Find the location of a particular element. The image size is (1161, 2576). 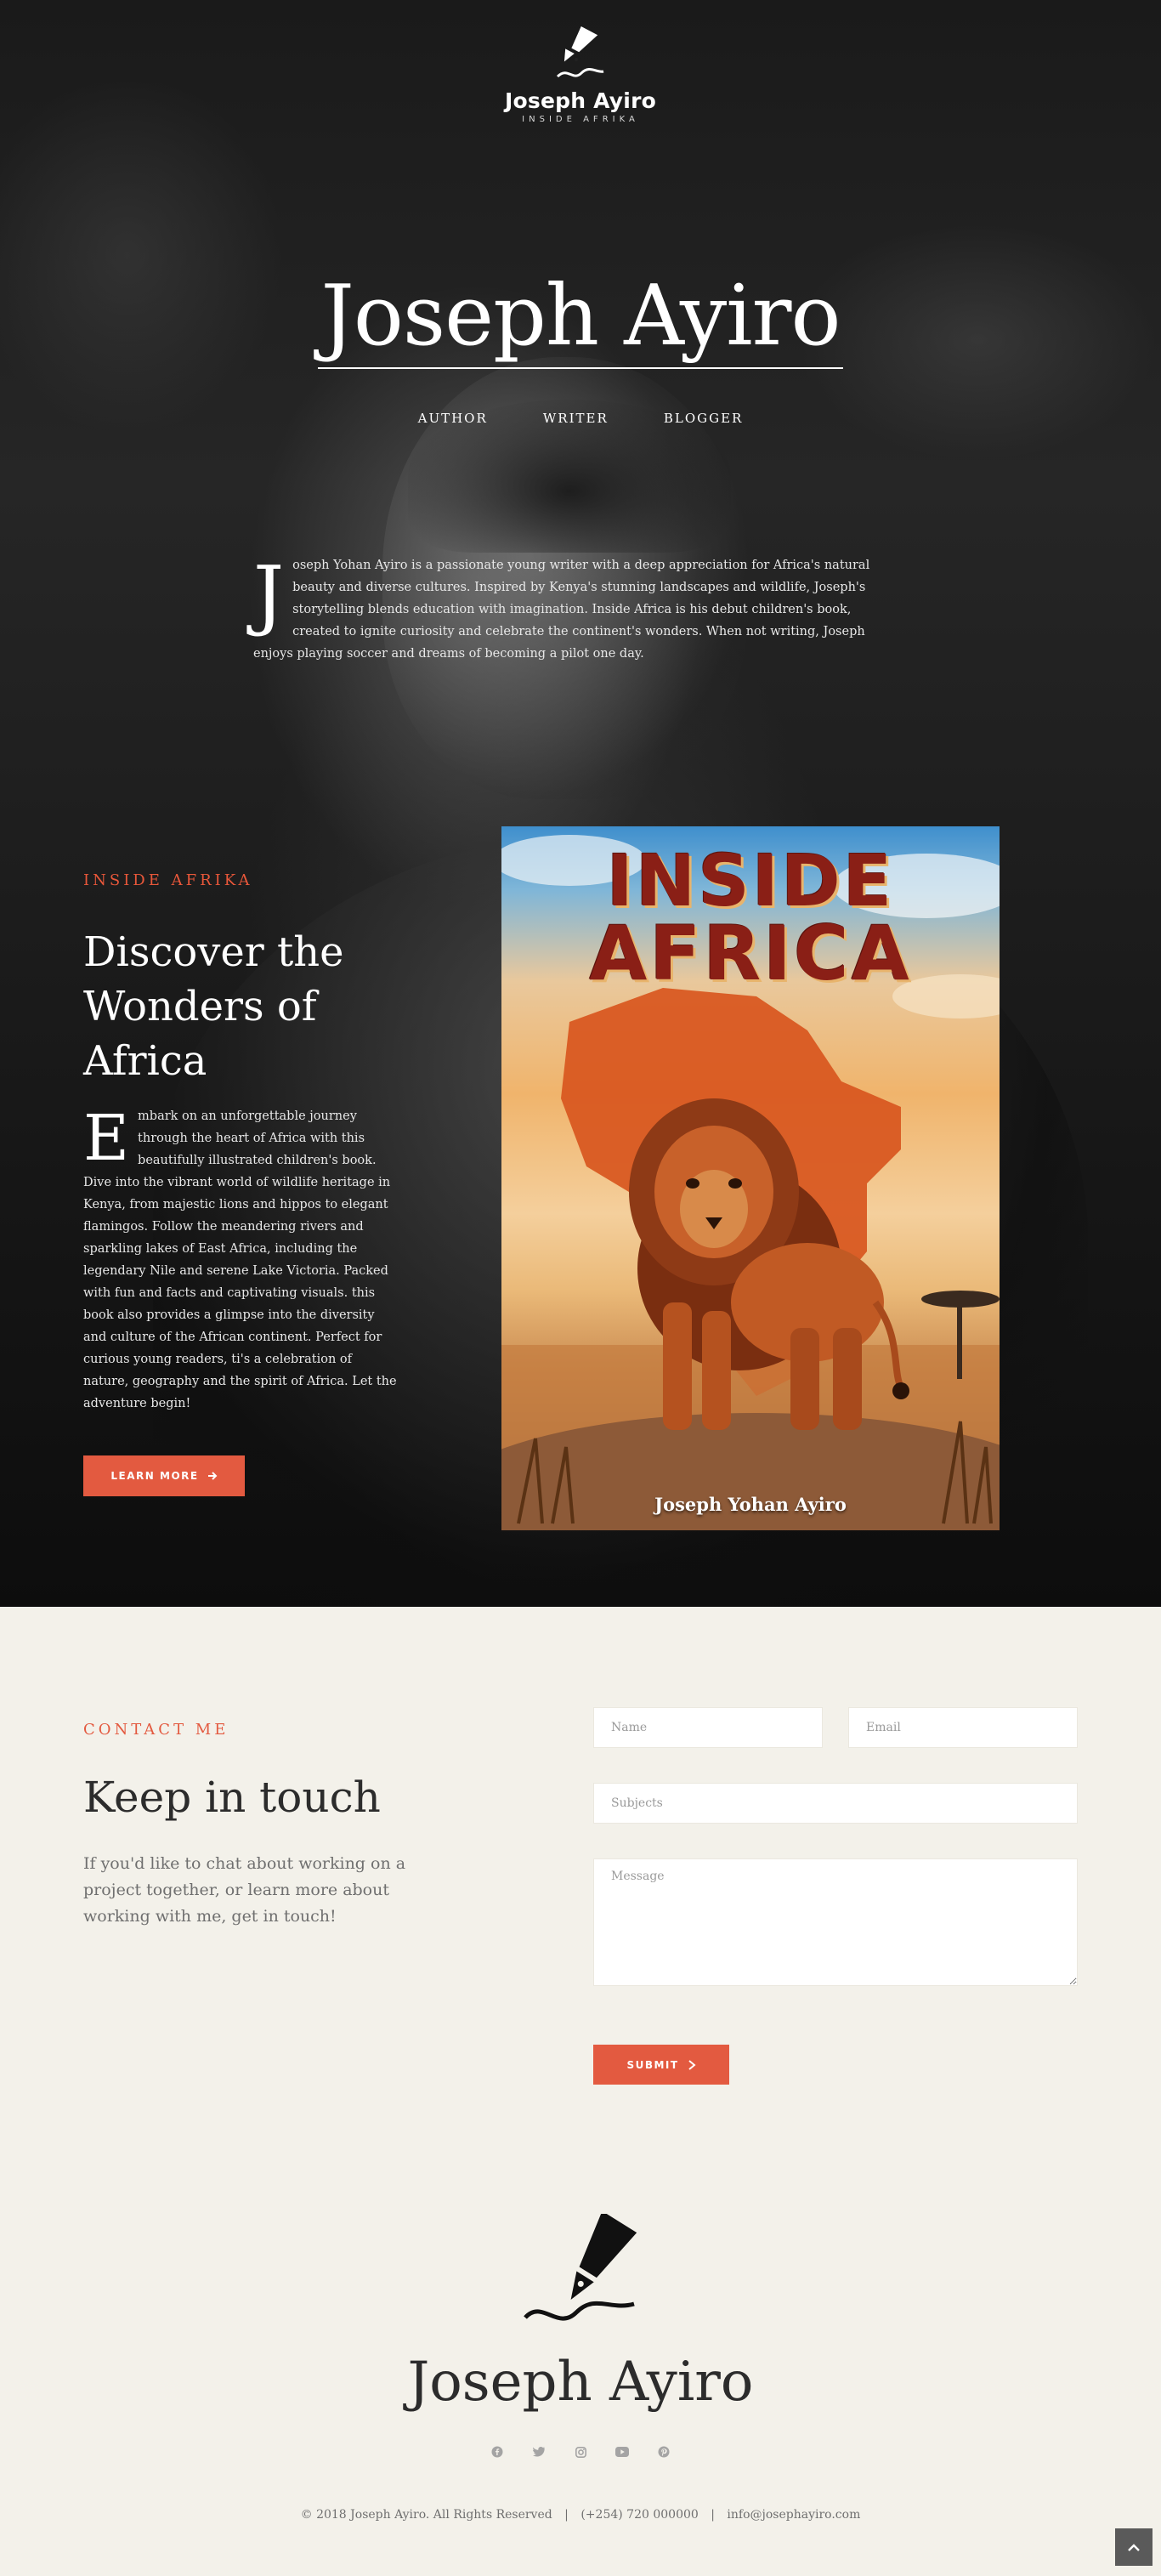

logo-tagline: INSIDE AFRIKA is located at coordinates (580, 120).